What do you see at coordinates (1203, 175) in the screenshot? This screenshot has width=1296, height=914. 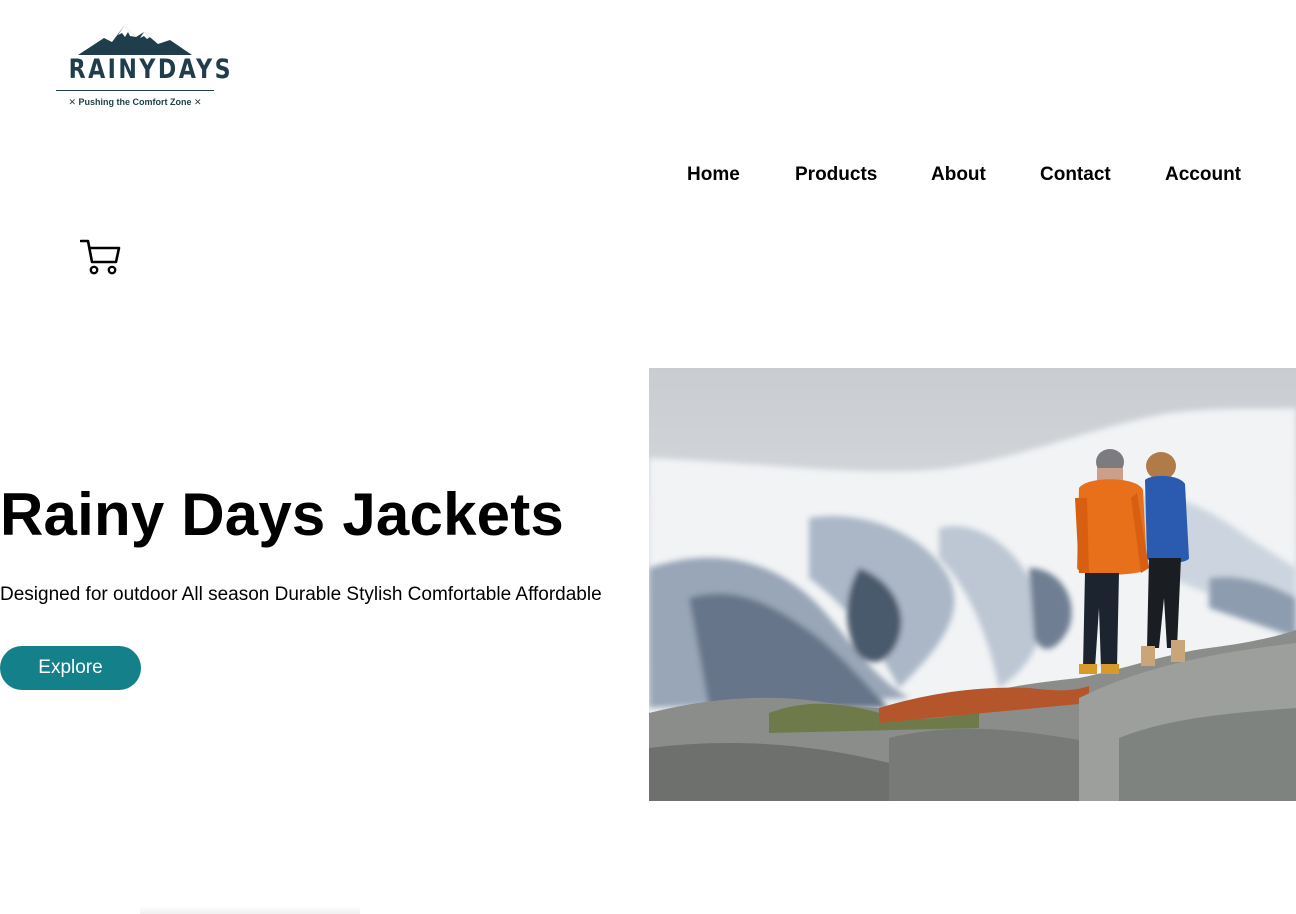 I see `nav-account: Account` at bounding box center [1203, 175].